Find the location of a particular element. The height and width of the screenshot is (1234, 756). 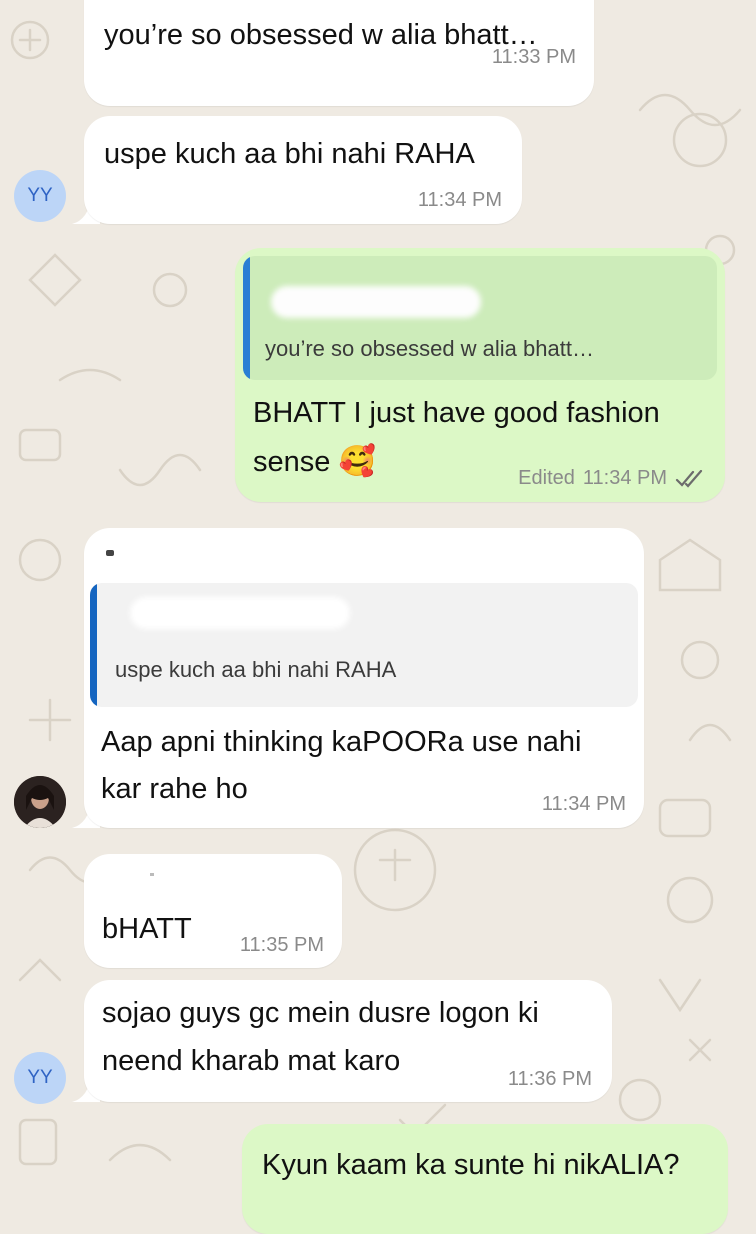

double-check-icon is located at coordinates (689, 478).